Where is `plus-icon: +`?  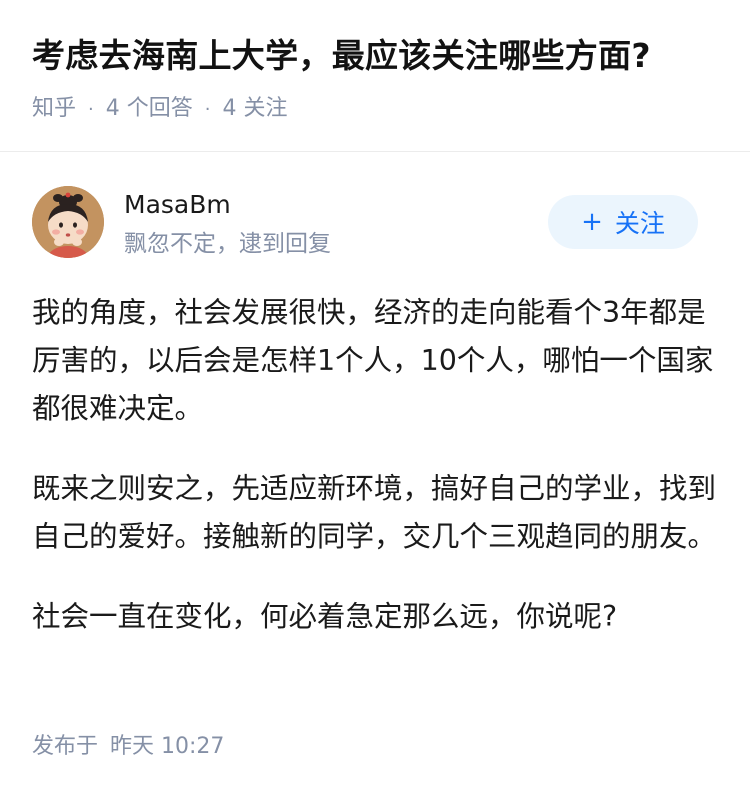
plus-icon: + is located at coordinates (592, 222).